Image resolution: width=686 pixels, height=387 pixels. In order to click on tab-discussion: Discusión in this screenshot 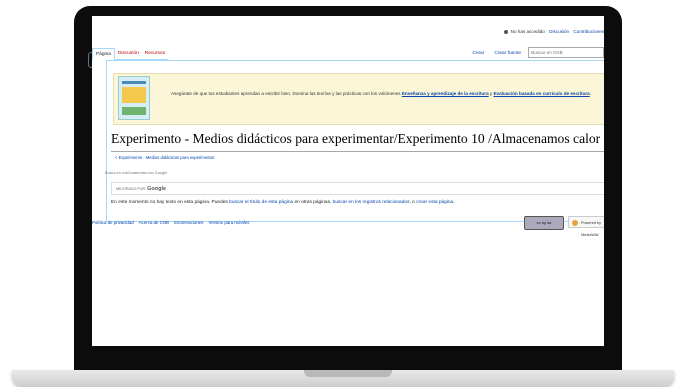, I will do `click(128, 54)`.